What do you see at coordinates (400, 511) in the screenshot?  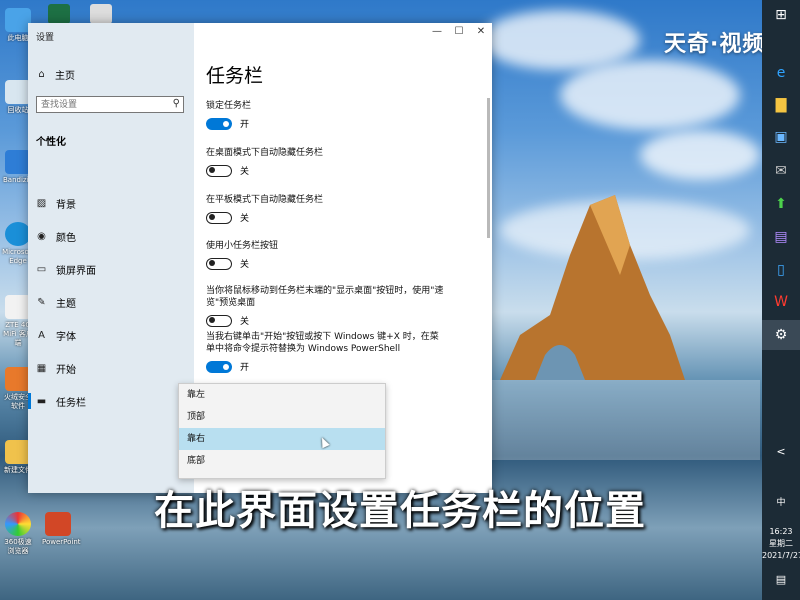 I see `video-subtitle: 在此界面设置任务栏的位置` at bounding box center [400, 511].